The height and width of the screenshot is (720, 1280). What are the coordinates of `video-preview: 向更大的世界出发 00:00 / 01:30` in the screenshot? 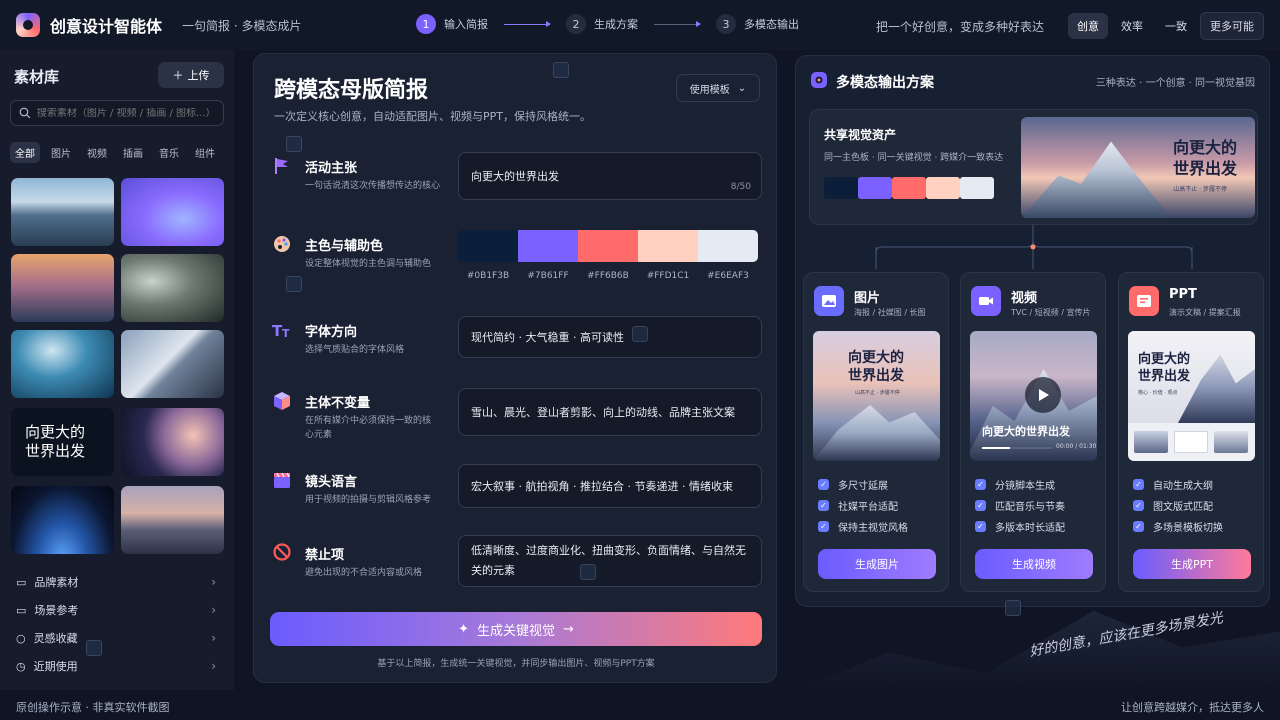 It's located at (1033, 396).